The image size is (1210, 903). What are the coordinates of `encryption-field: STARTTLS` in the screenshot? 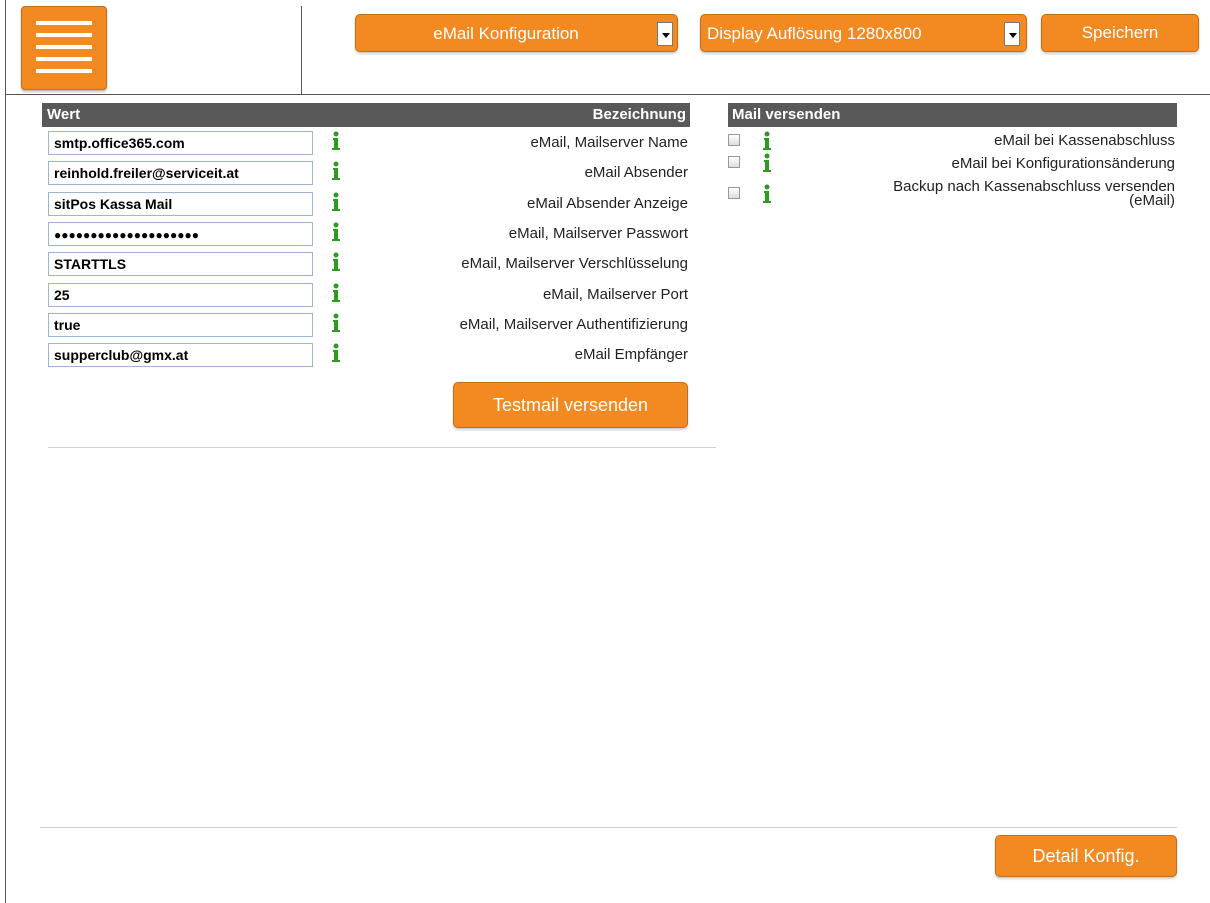 It's located at (180, 264).